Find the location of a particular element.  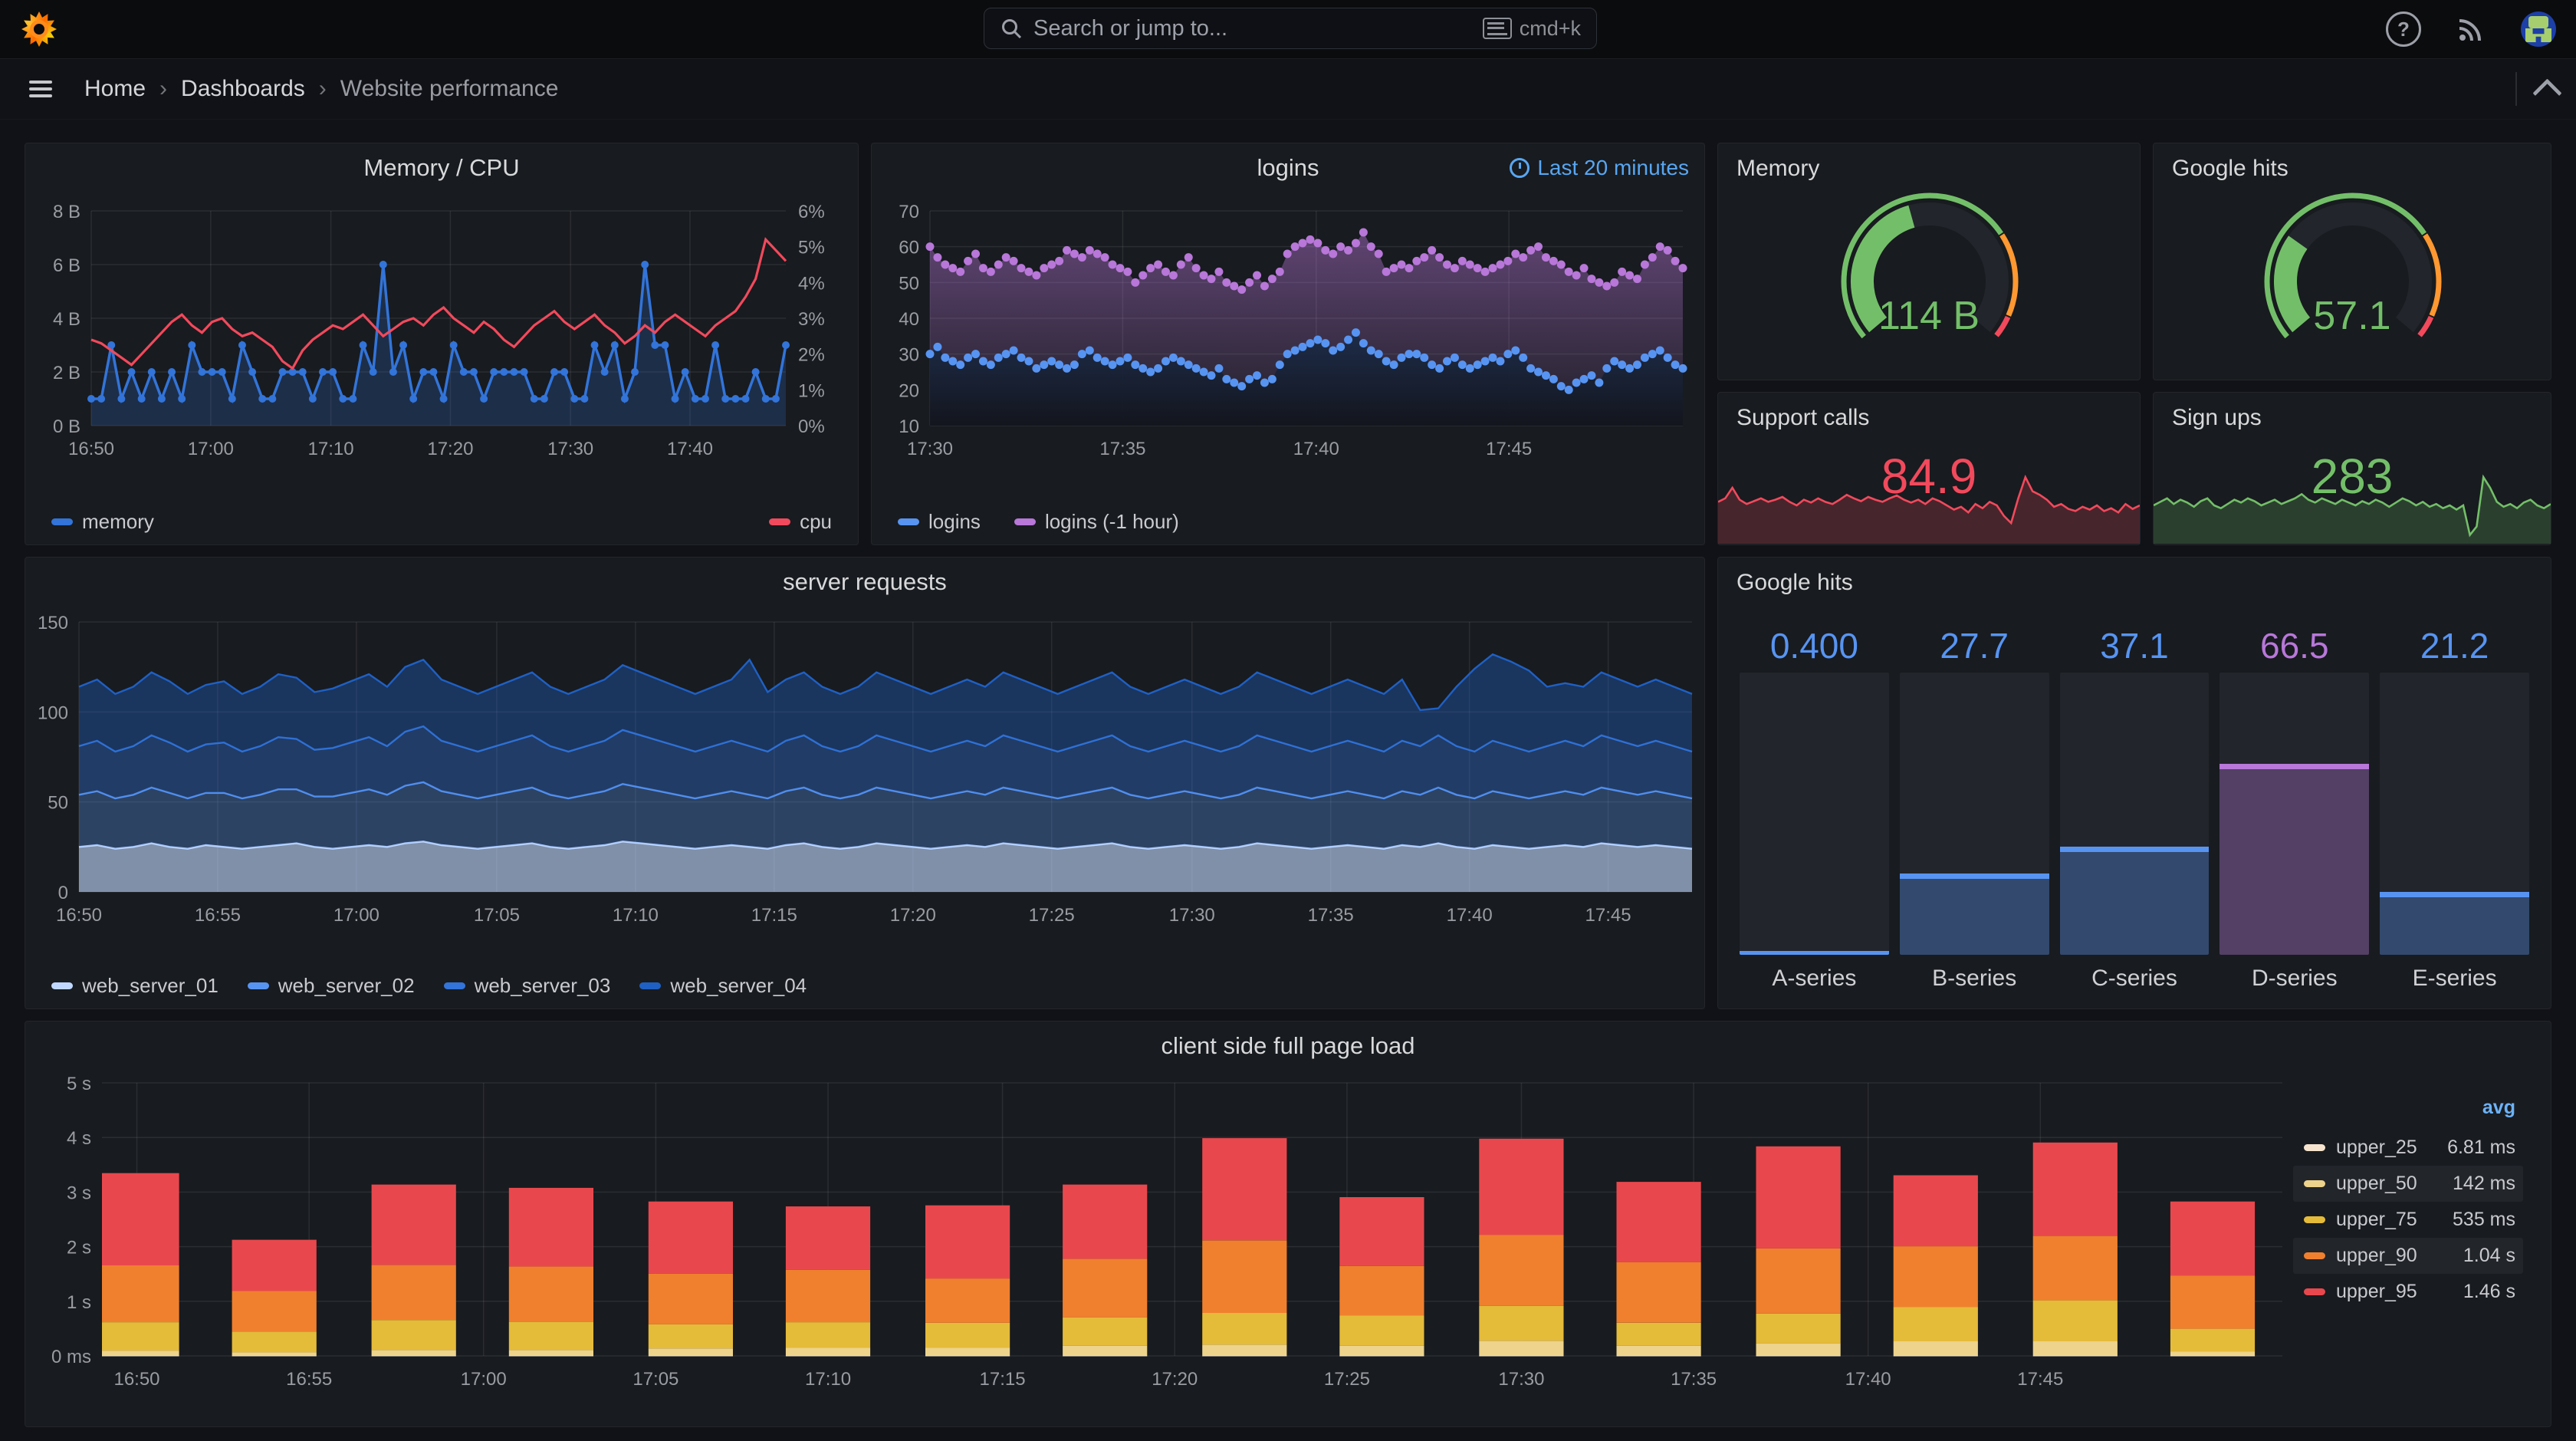

legend-item-web-server-03: web_server_03 is located at coordinates (526, 986).